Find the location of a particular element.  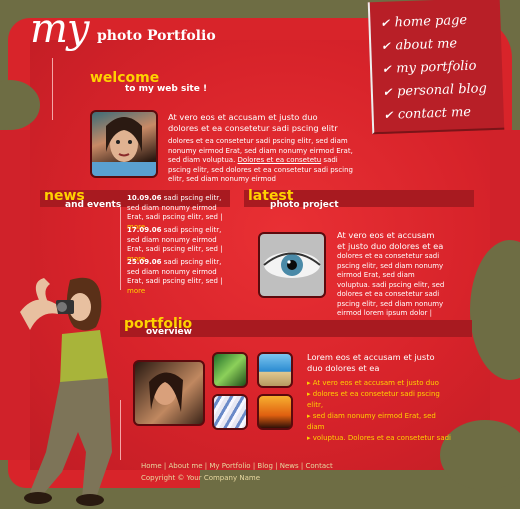

welcome-link: Dolores et ea consetetu is located at coordinates (280, 160).